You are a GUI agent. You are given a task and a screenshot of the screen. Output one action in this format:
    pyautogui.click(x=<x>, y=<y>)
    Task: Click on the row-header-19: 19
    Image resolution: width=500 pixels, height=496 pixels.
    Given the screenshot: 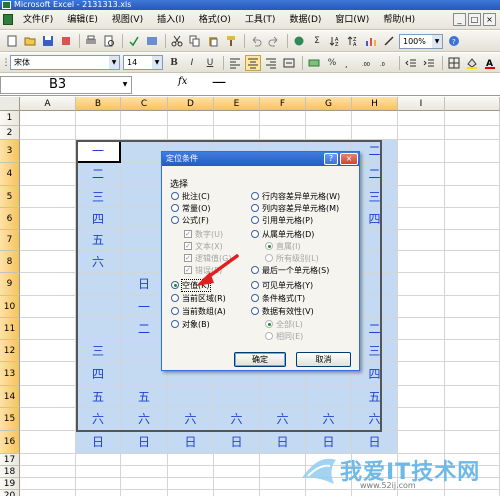 What is the action you would take?
    pyautogui.click(x=10, y=484)
    